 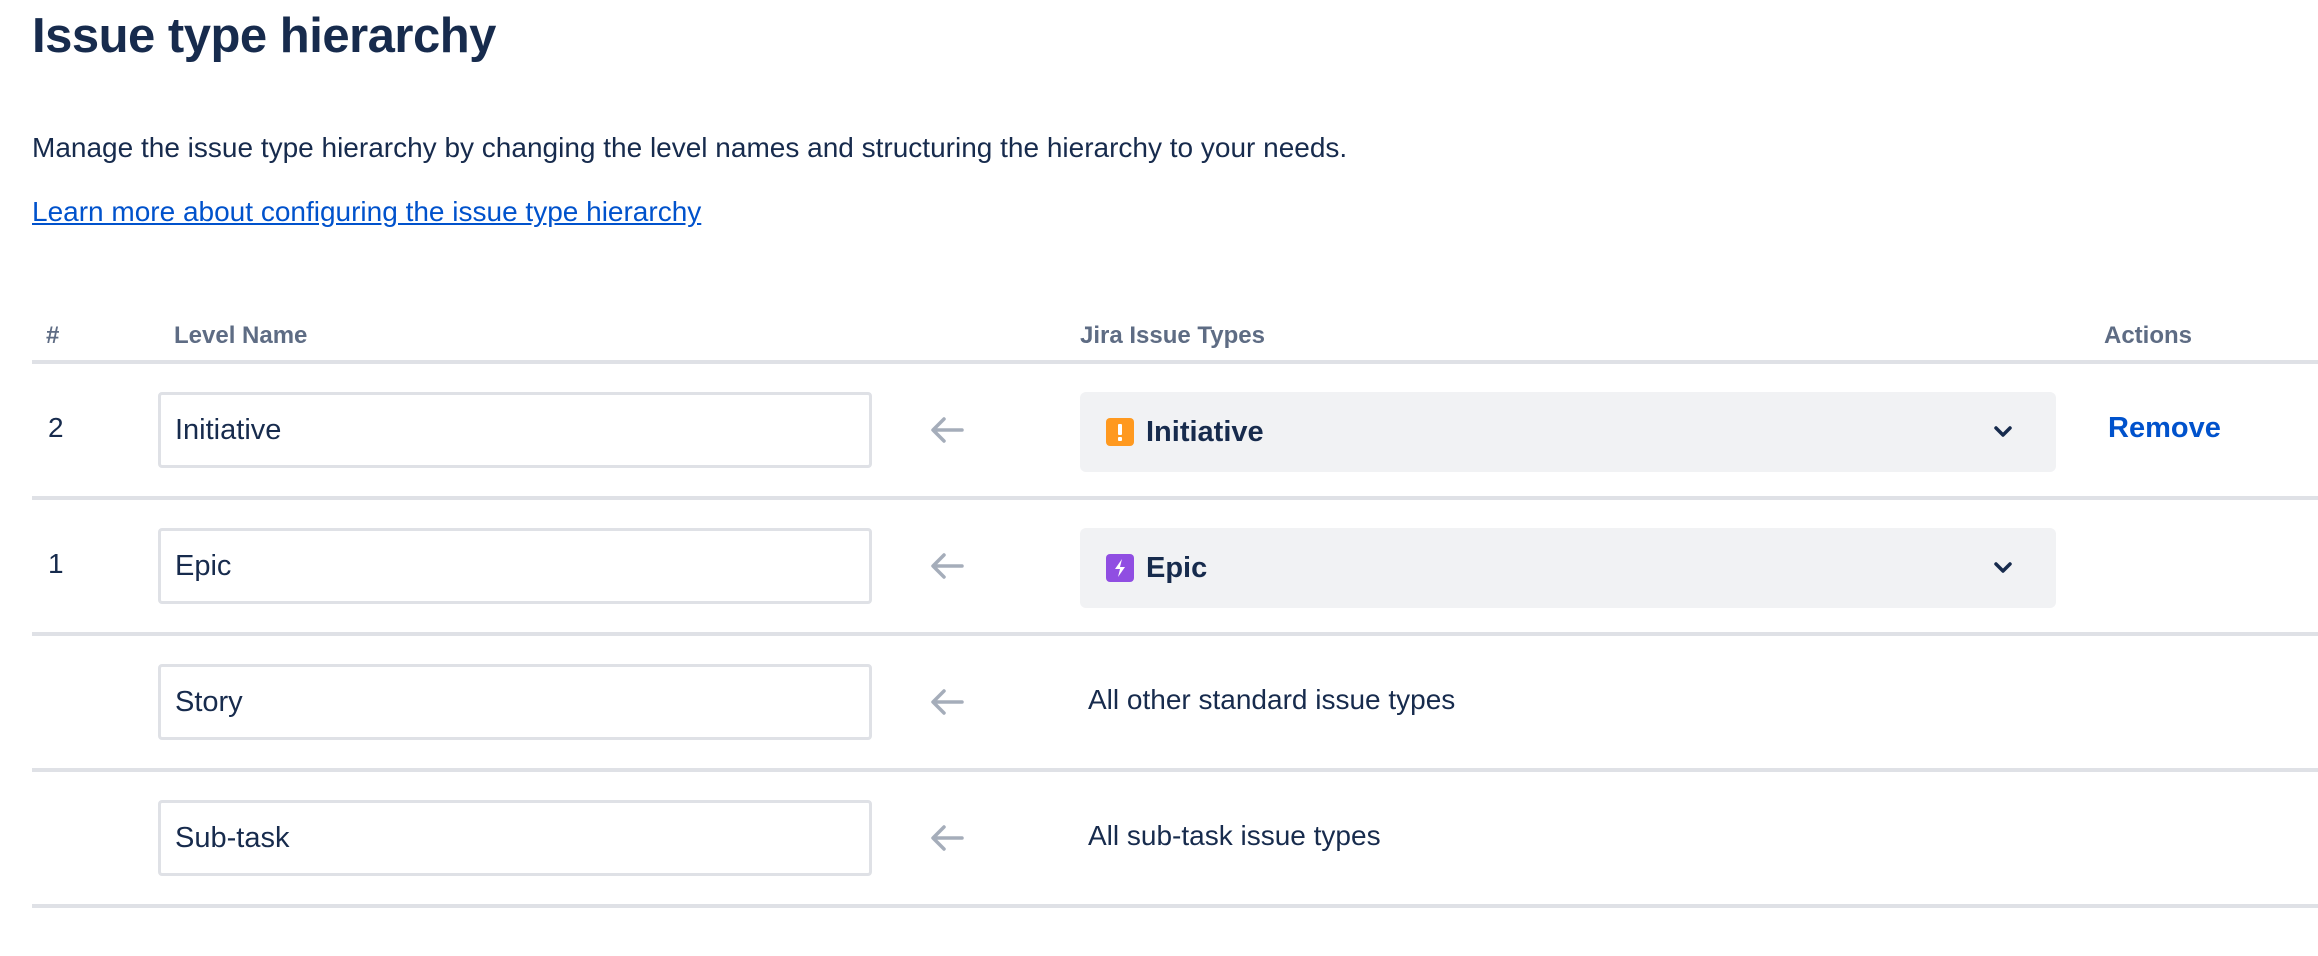 I want to click on column-header-actions: Actions, so click(x=2148, y=335).